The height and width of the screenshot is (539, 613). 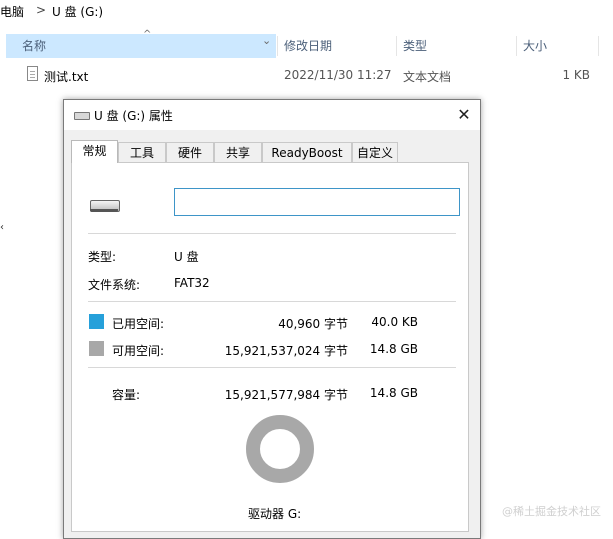 What do you see at coordinates (393, 349) in the screenshot?
I see `free-space-size: 14.8 GB` at bounding box center [393, 349].